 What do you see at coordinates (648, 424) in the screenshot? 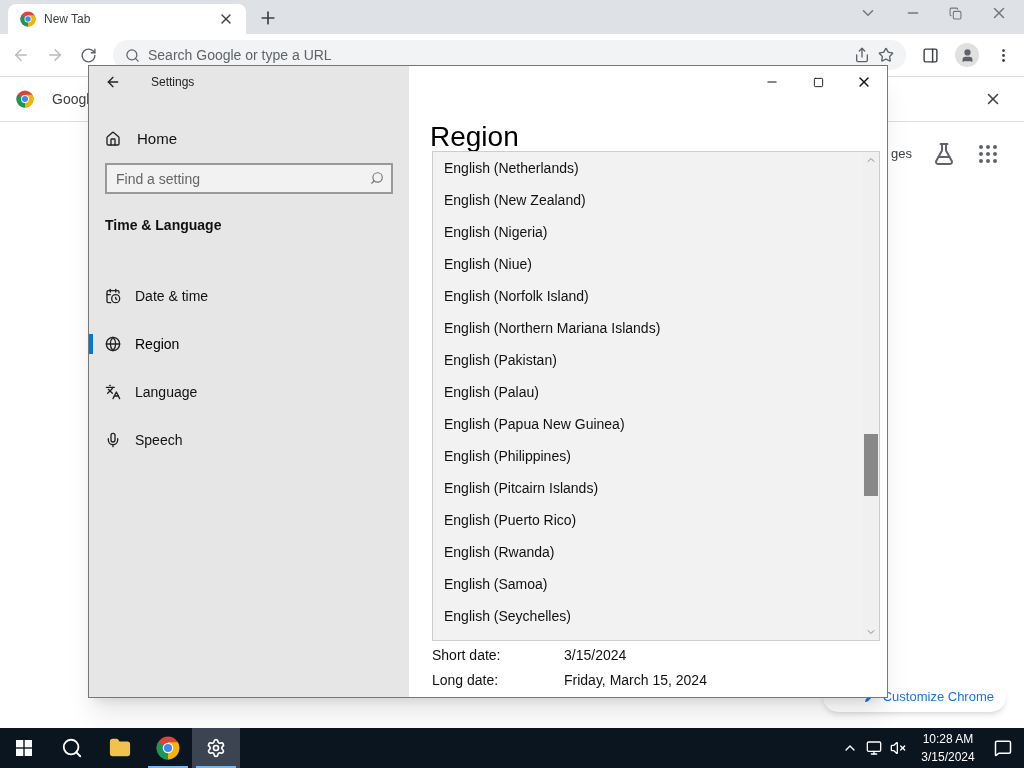
I see `dropdown-option: English (Papua New Guinea)` at bounding box center [648, 424].